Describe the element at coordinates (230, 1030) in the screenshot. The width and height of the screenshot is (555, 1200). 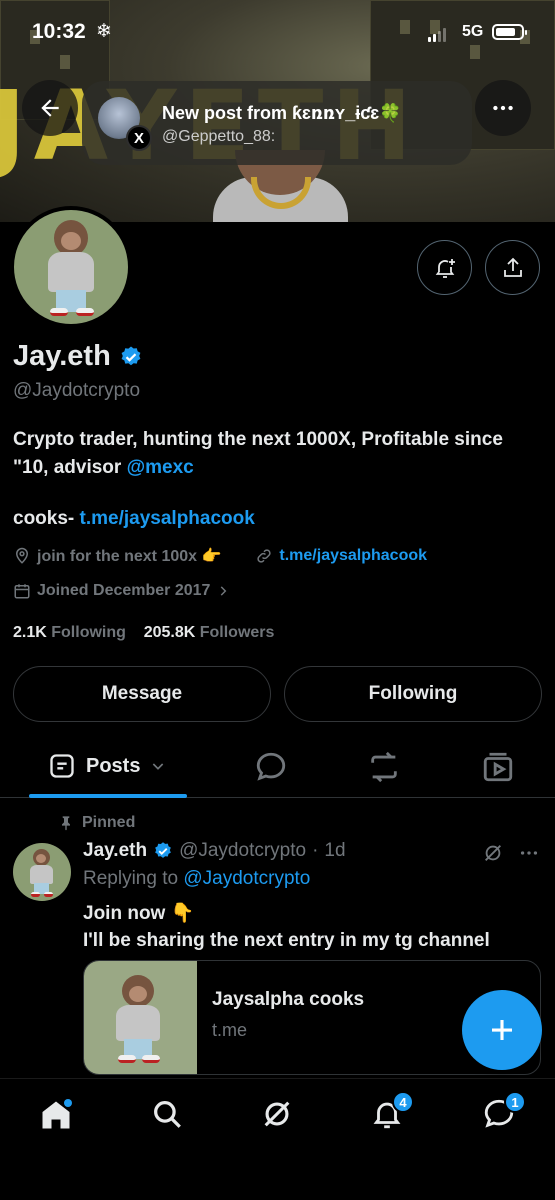
I see `link-preview-domain: t.me` at that location.